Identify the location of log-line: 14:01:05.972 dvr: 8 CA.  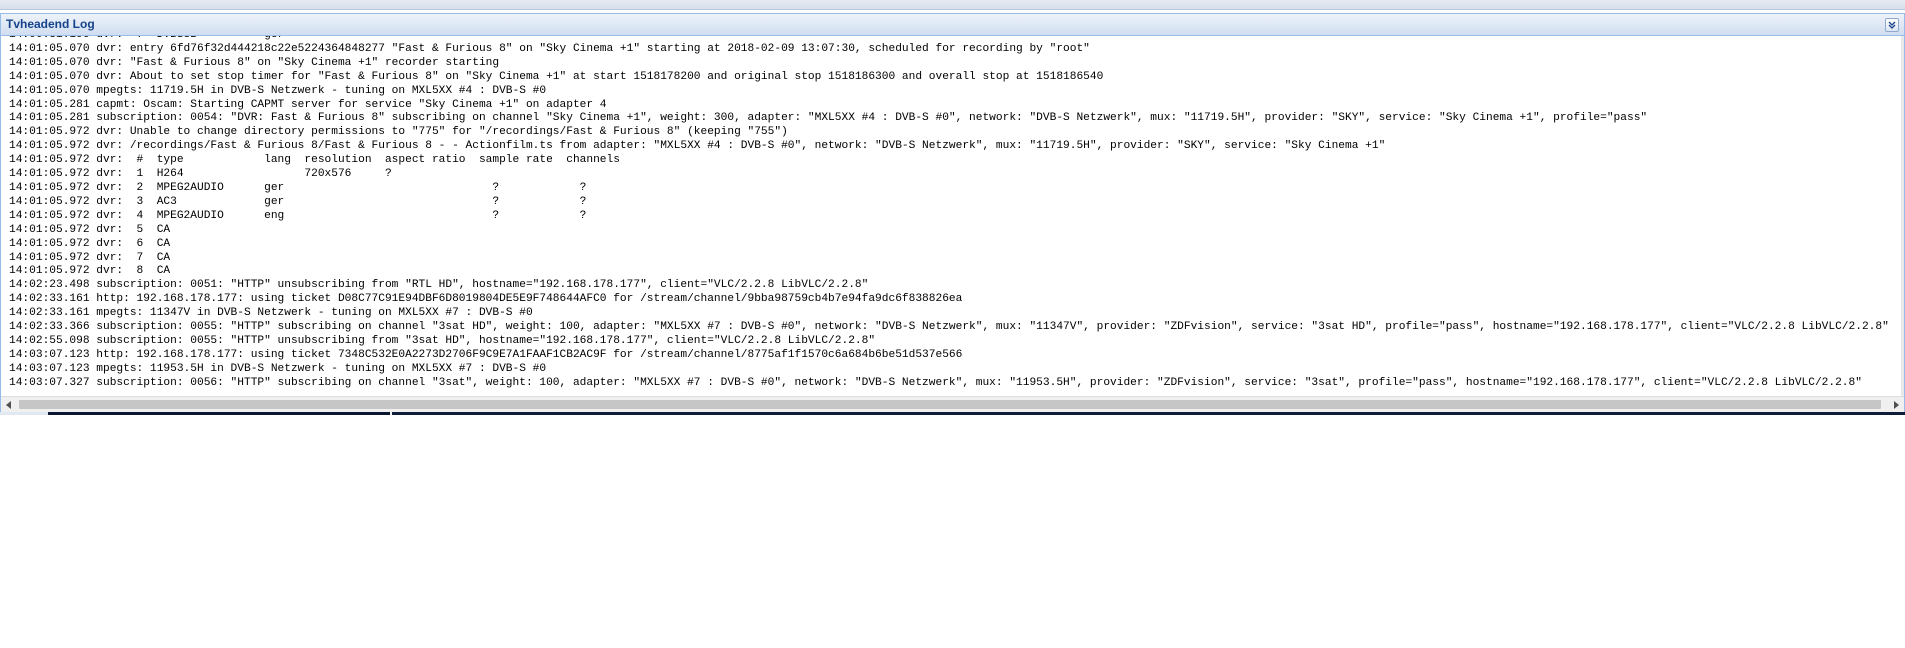
(90, 271).